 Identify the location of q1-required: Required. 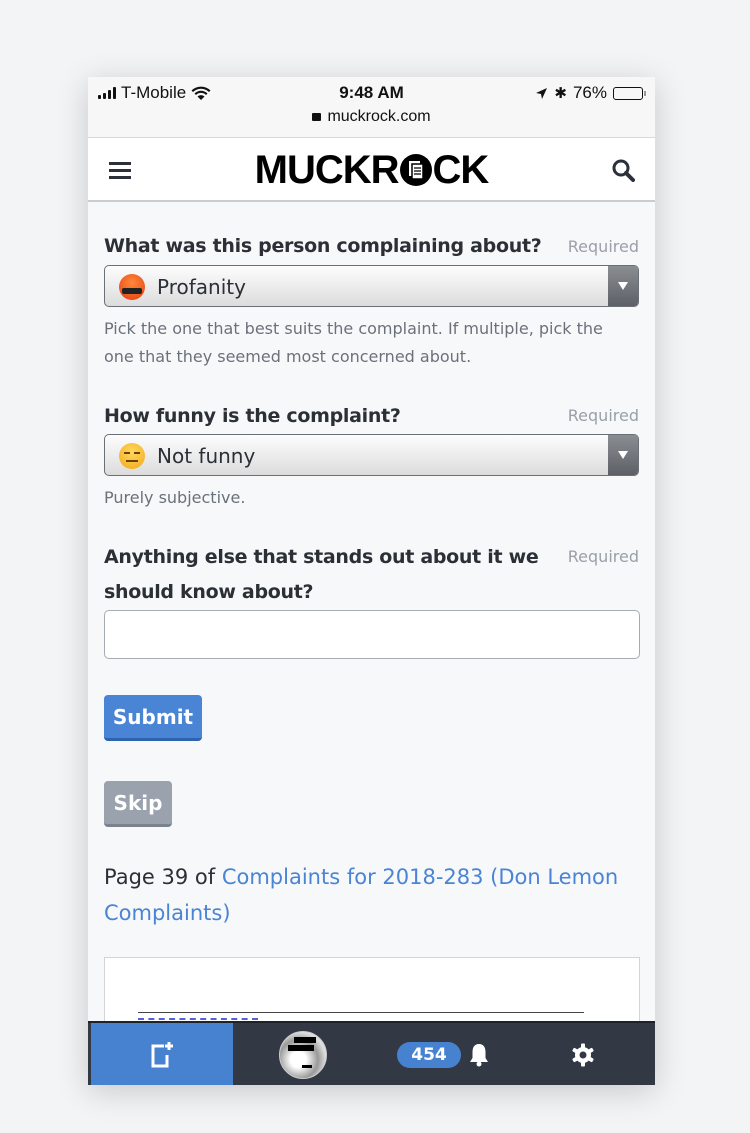
(603, 246).